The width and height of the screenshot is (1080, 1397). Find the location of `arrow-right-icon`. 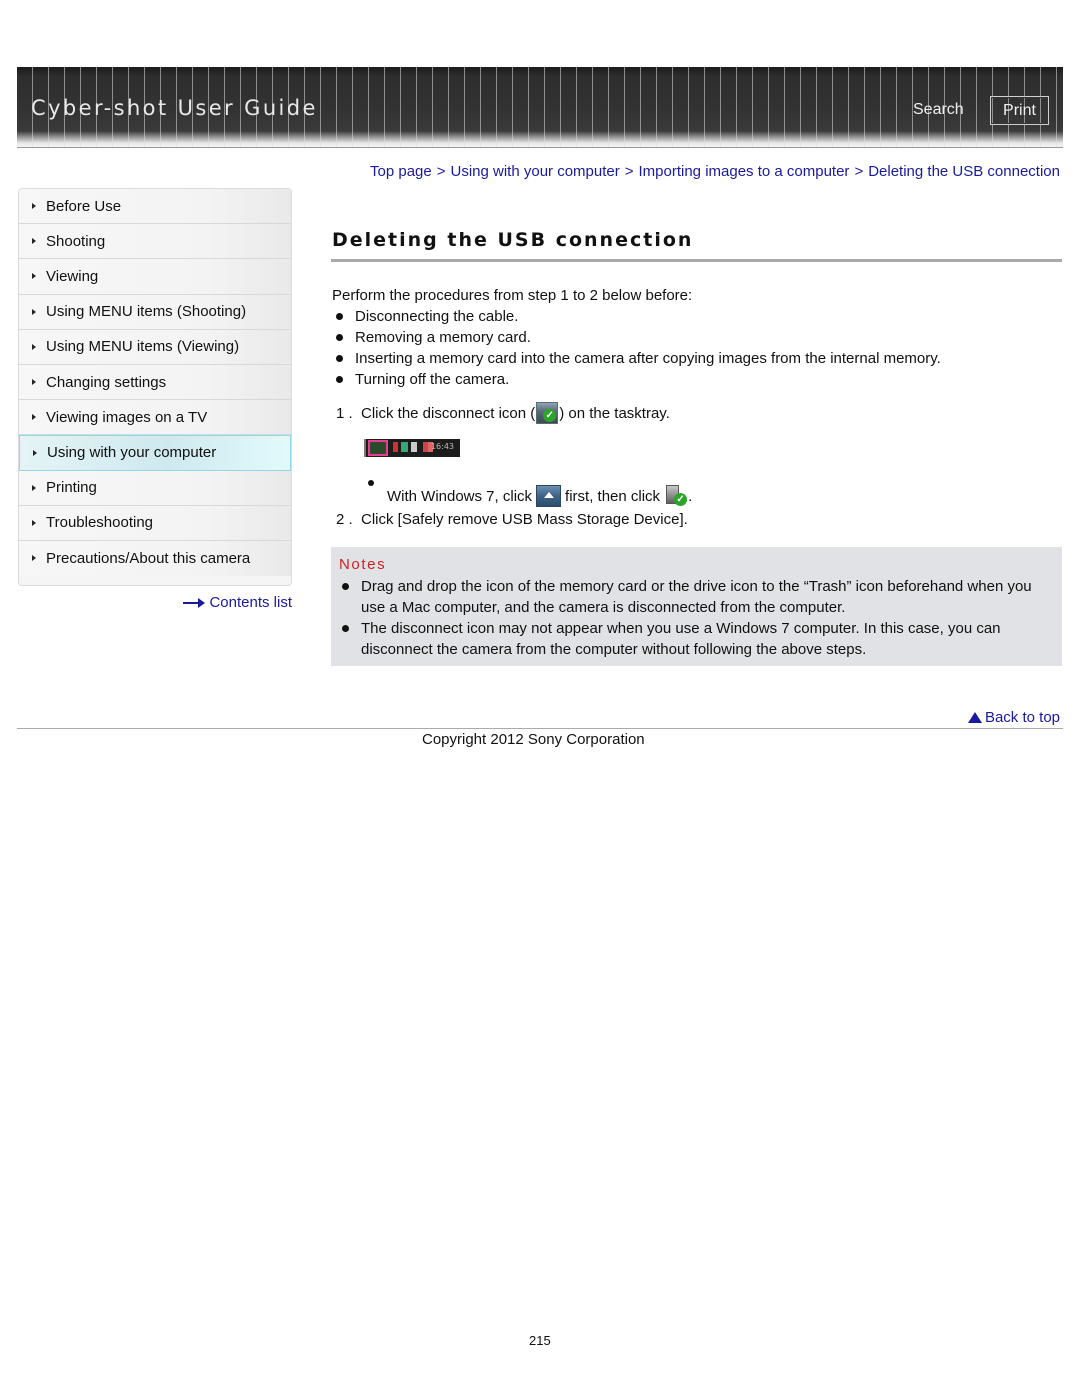

arrow-right-icon is located at coordinates (194, 602).